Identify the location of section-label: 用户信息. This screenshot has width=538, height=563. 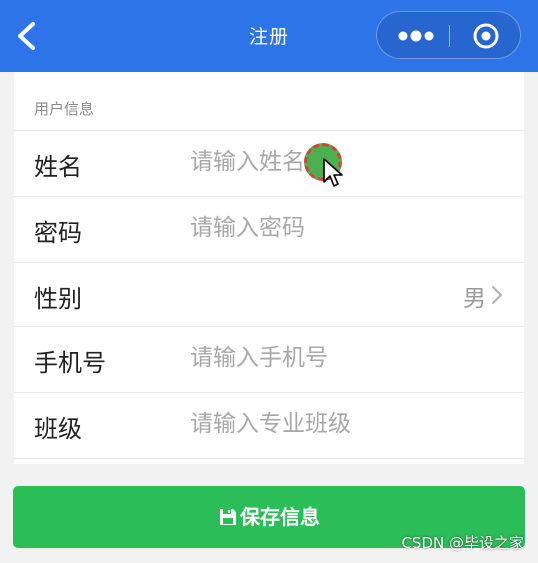
(64, 109).